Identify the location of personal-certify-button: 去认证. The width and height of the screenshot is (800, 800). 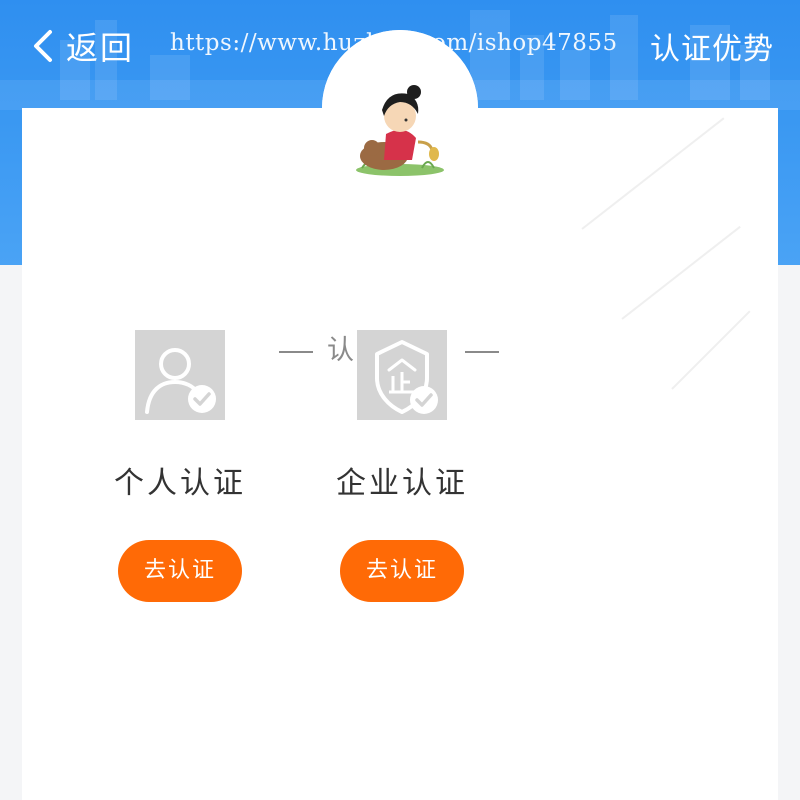
(180, 571).